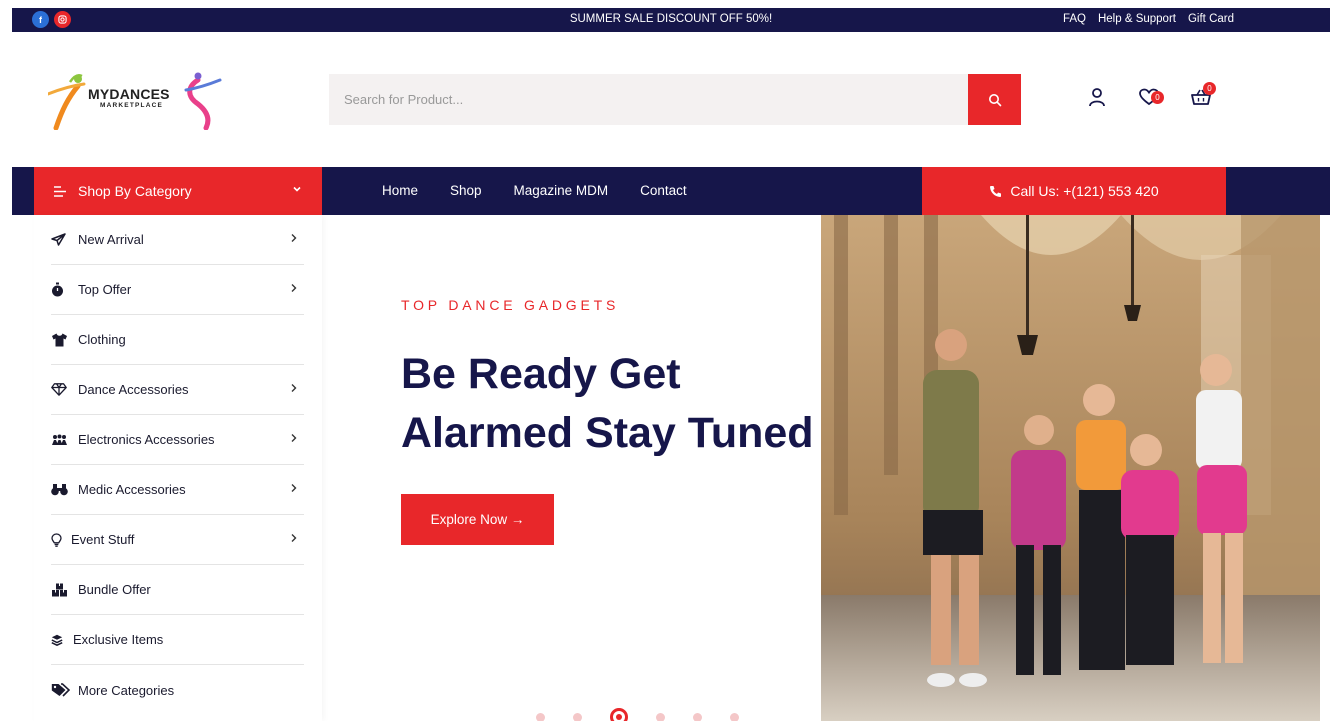 Image resolution: width=1332 pixels, height=721 pixels. I want to click on layers-icon, so click(58, 640).